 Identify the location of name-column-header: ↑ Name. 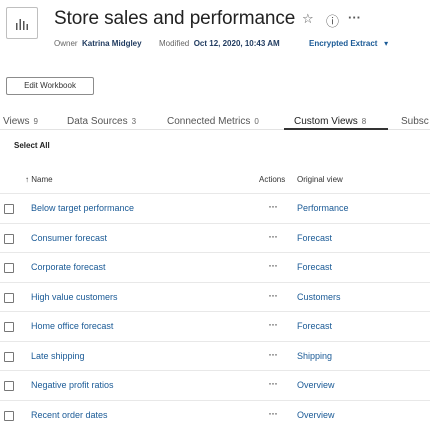
(39, 179).